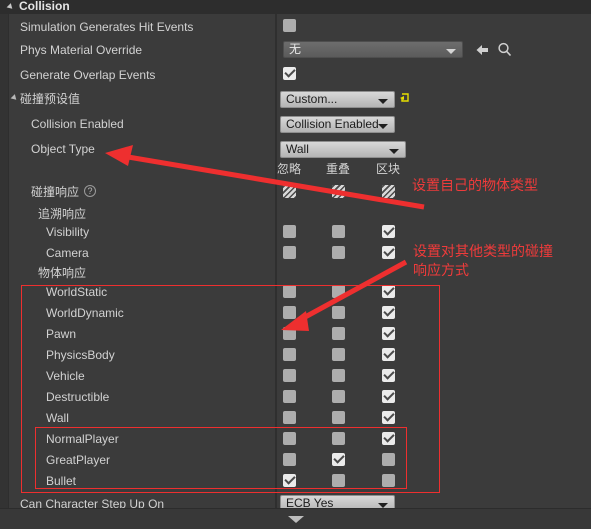  What do you see at coordinates (289, 312) in the screenshot?
I see `checkbox-worlddynamic-ignore` at bounding box center [289, 312].